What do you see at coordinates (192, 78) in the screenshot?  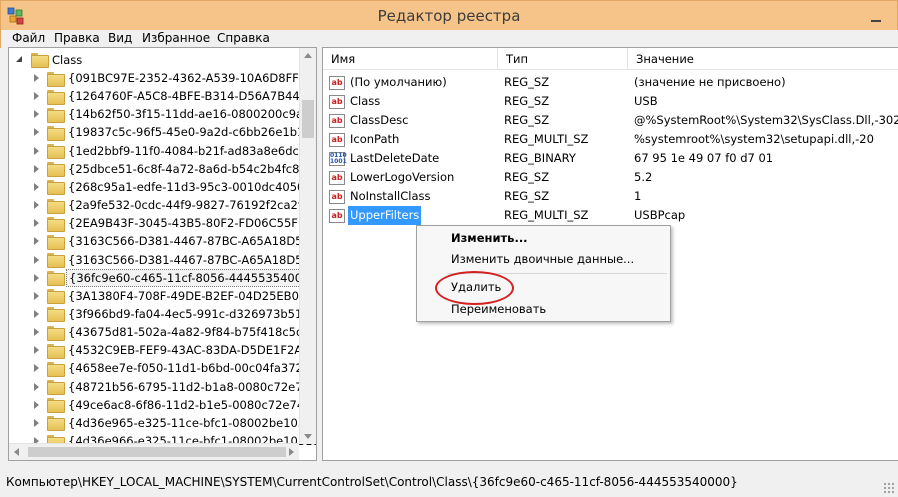 I see `tree-item-label: {091BC97E-2352-4362-A539-10A6D8FF7596}` at bounding box center [192, 78].